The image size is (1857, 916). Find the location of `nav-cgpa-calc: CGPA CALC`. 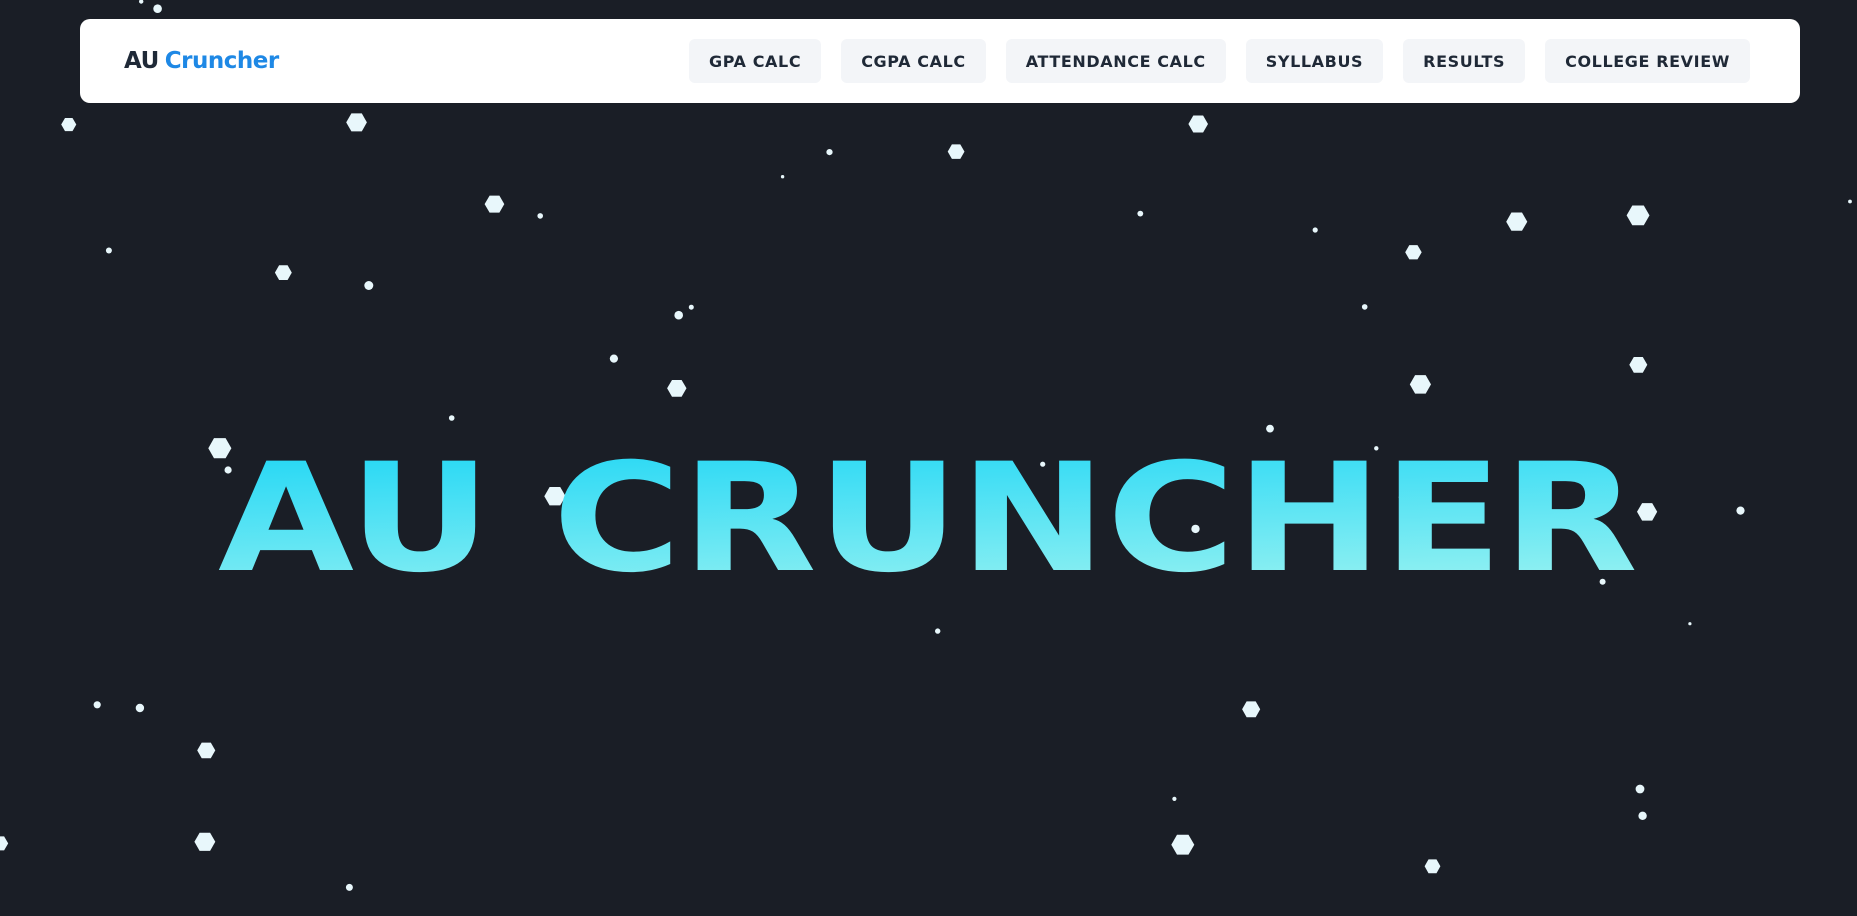

nav-cgpa-calc: CGPA CALC is located at coordinates (913, 61).